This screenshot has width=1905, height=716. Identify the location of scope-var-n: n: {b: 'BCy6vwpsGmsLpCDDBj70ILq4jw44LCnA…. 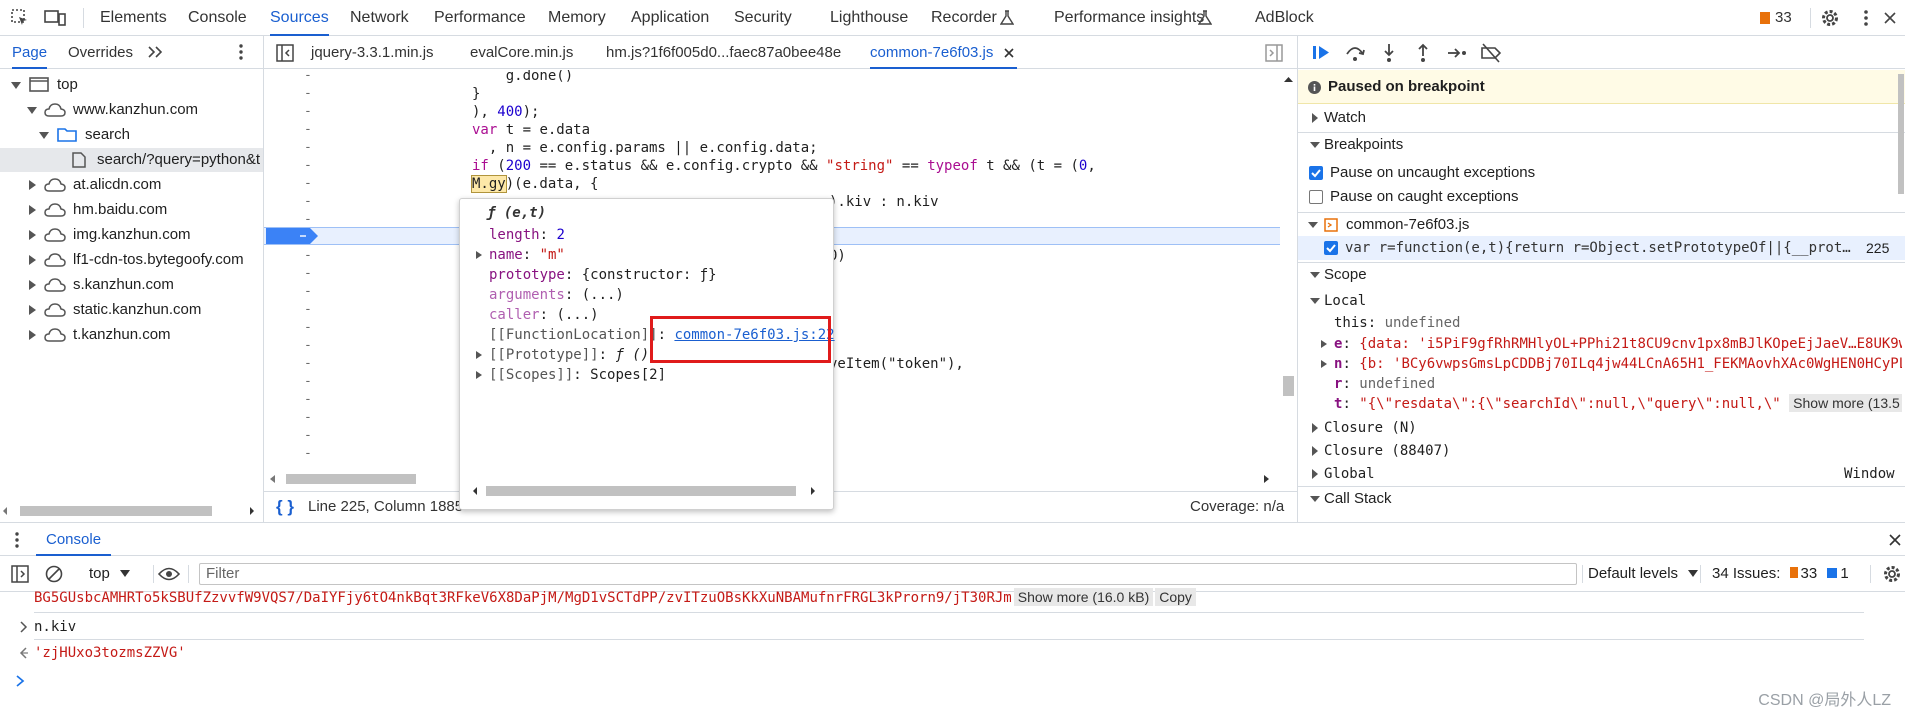
(1618, 364).